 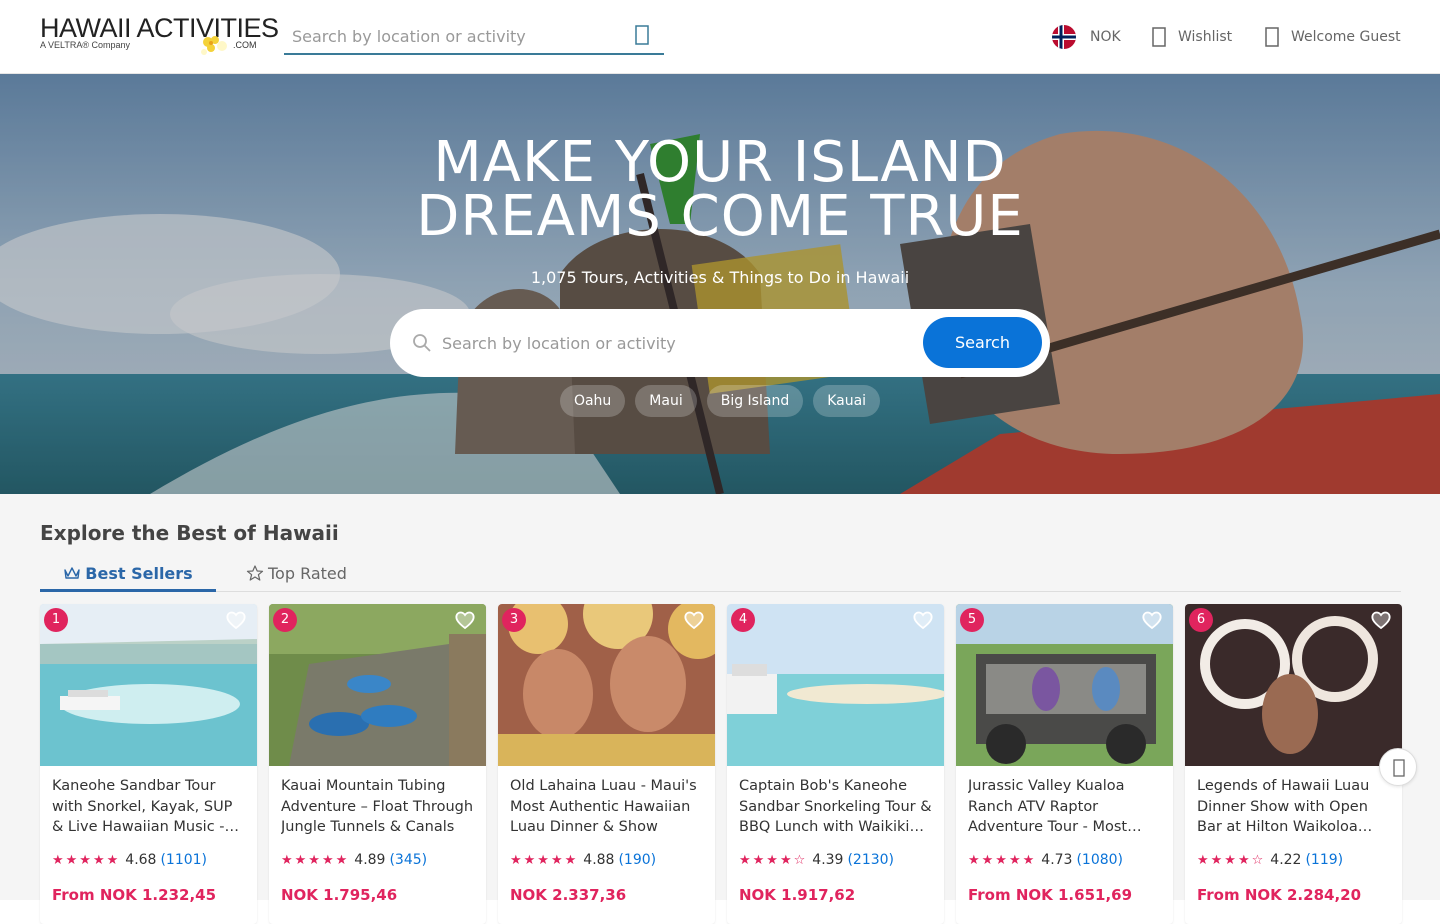 I want to click on card-rating: ★★★★★ 4.73 (1080), so click(x=1045, y=860).